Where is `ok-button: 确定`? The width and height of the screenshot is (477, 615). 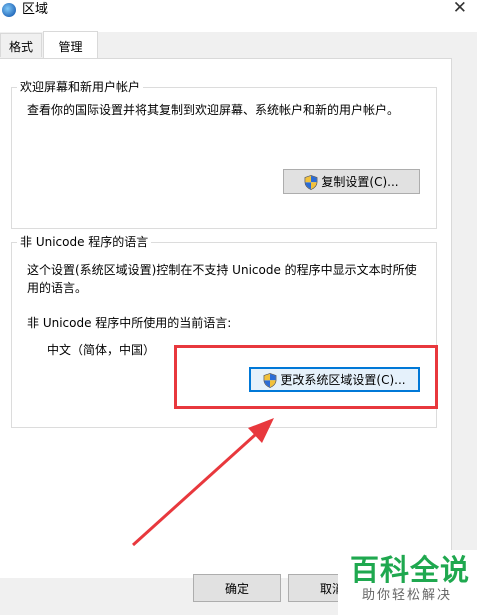
ok-button: 确定 is located at coordinates (237, 588).